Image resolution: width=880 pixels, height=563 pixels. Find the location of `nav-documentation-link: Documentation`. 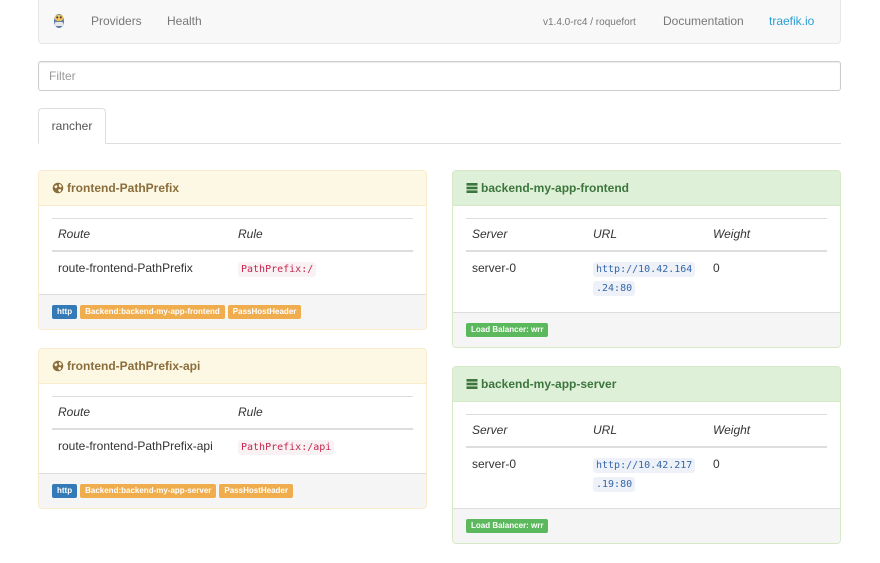

nav-documentation-link: Documentation is located at coordinates (703, 21).